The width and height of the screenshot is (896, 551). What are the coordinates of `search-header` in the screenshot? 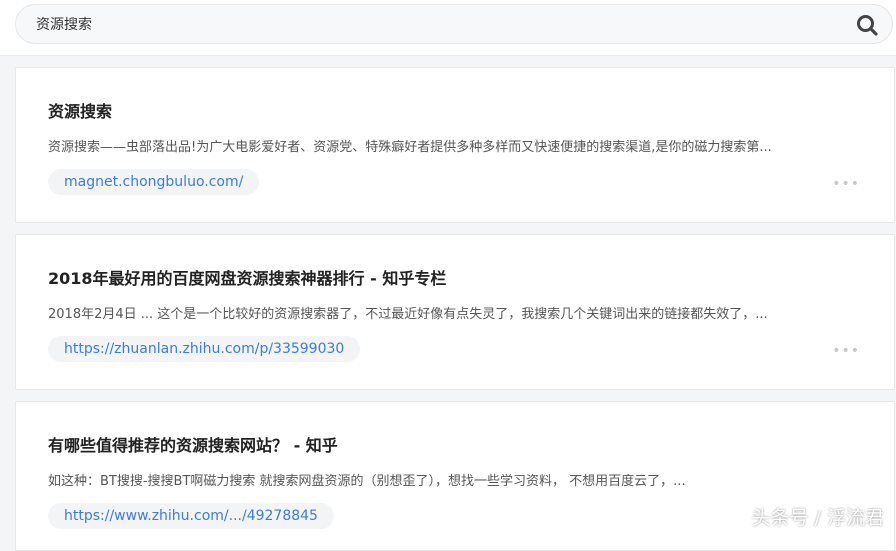 It's located at (448, 28).